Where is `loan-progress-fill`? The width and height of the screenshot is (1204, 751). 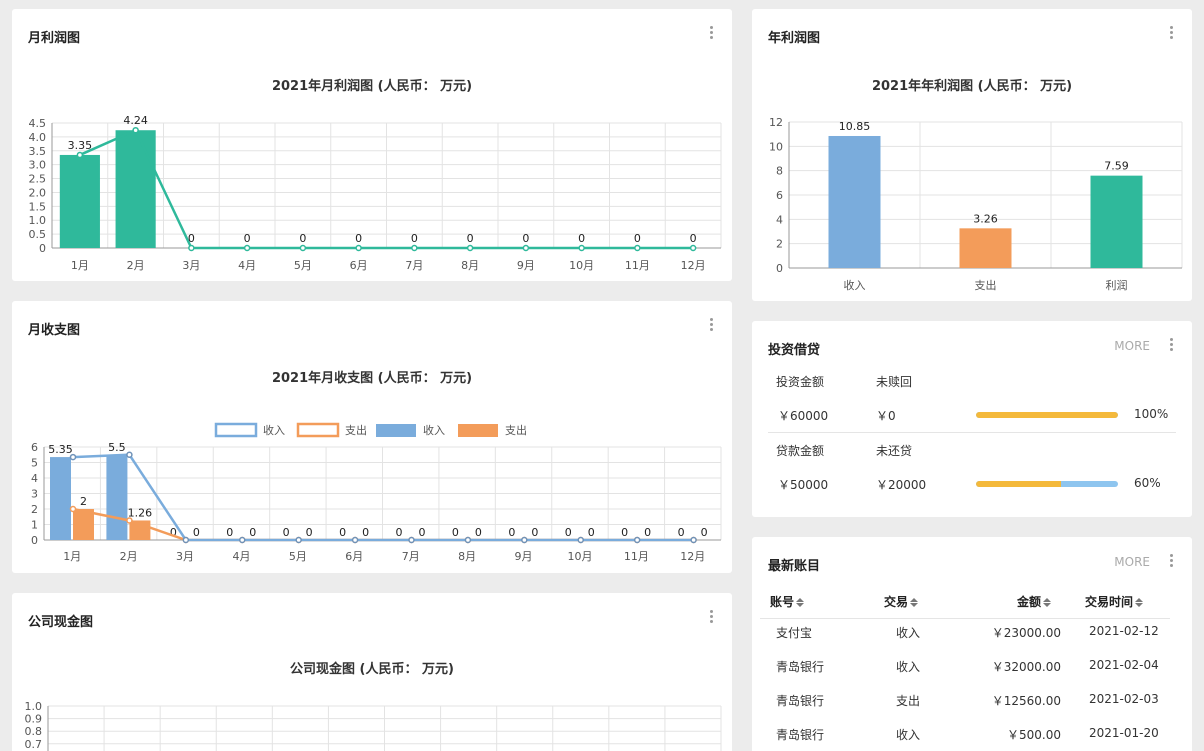
loan-progress-fill is located at coordinates (1019, 484).